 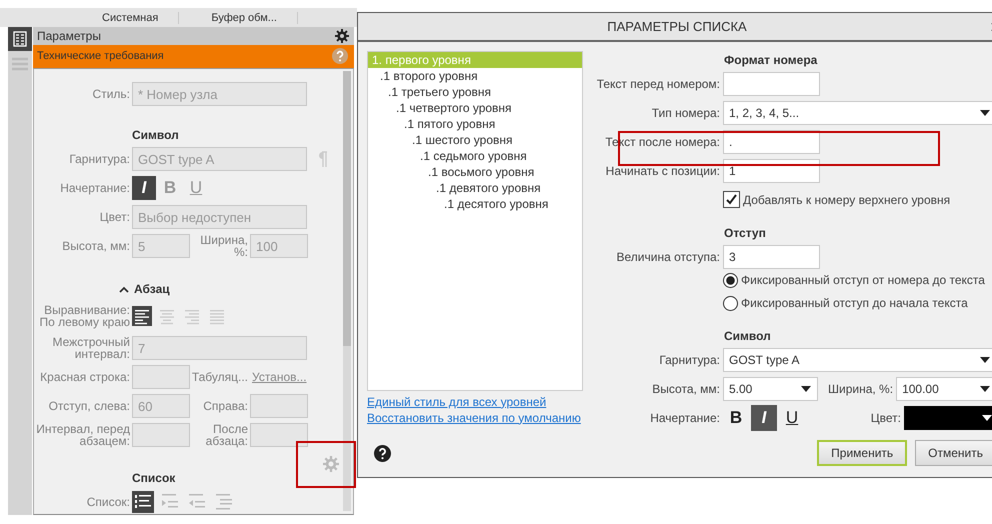 What do you see at coordinates (143, 502) in the screenshot?
I see `numbered-list-icon` at bounding box center [143, 502].